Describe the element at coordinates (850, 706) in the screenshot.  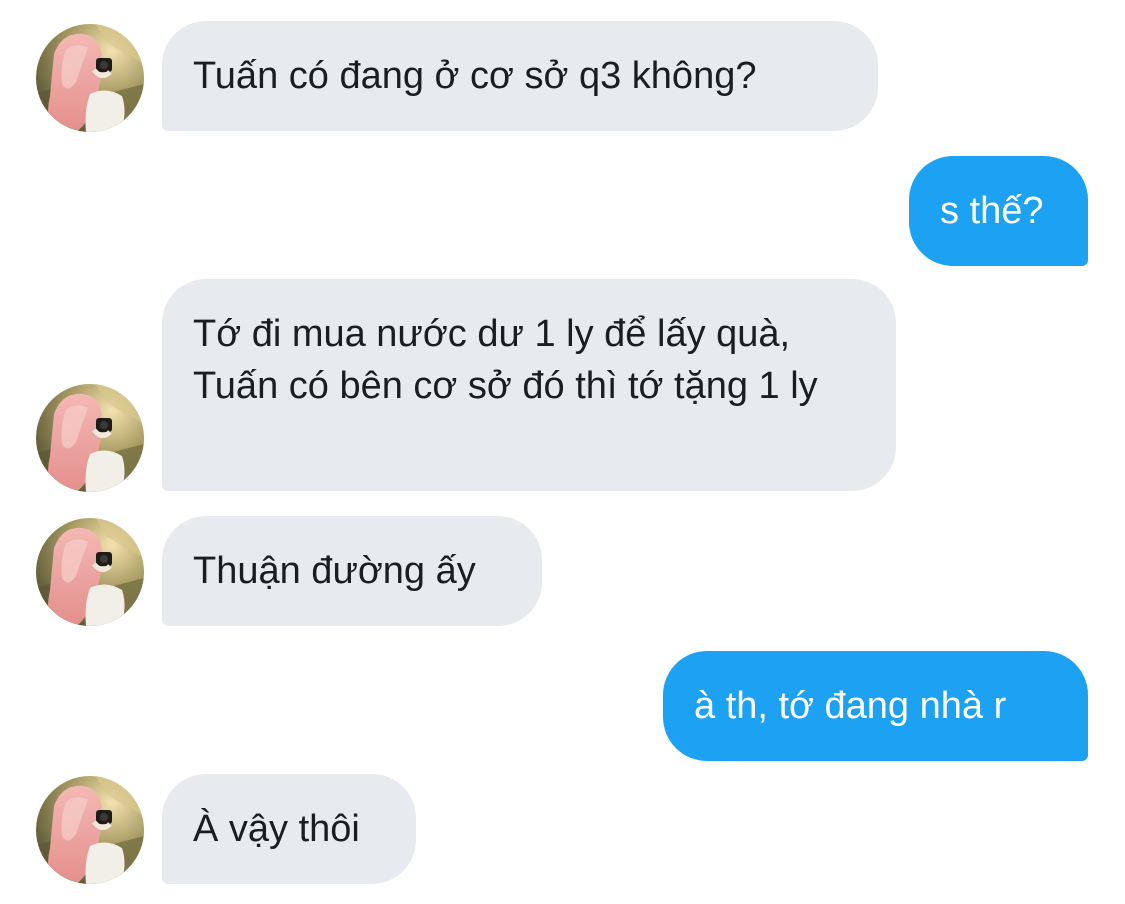
I see `message-text: à th, tớ đang nhà r` at that location.